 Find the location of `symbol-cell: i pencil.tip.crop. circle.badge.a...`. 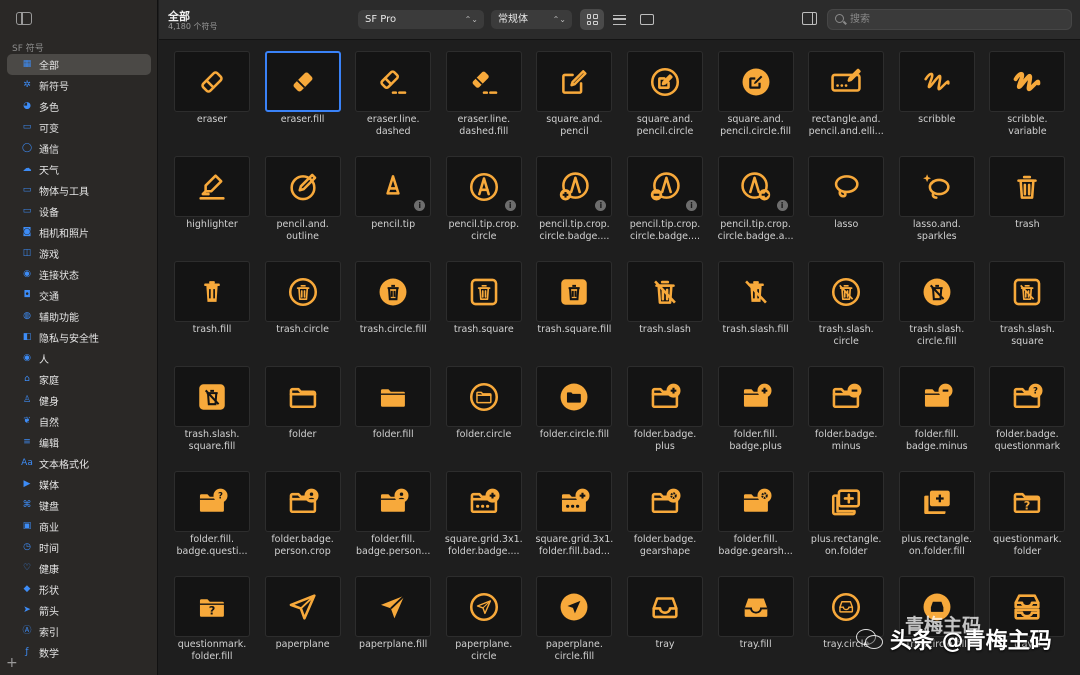

symbol-cell: i pencil.tip.crop. circle.badge.a... is located at coordinates (755, 208).